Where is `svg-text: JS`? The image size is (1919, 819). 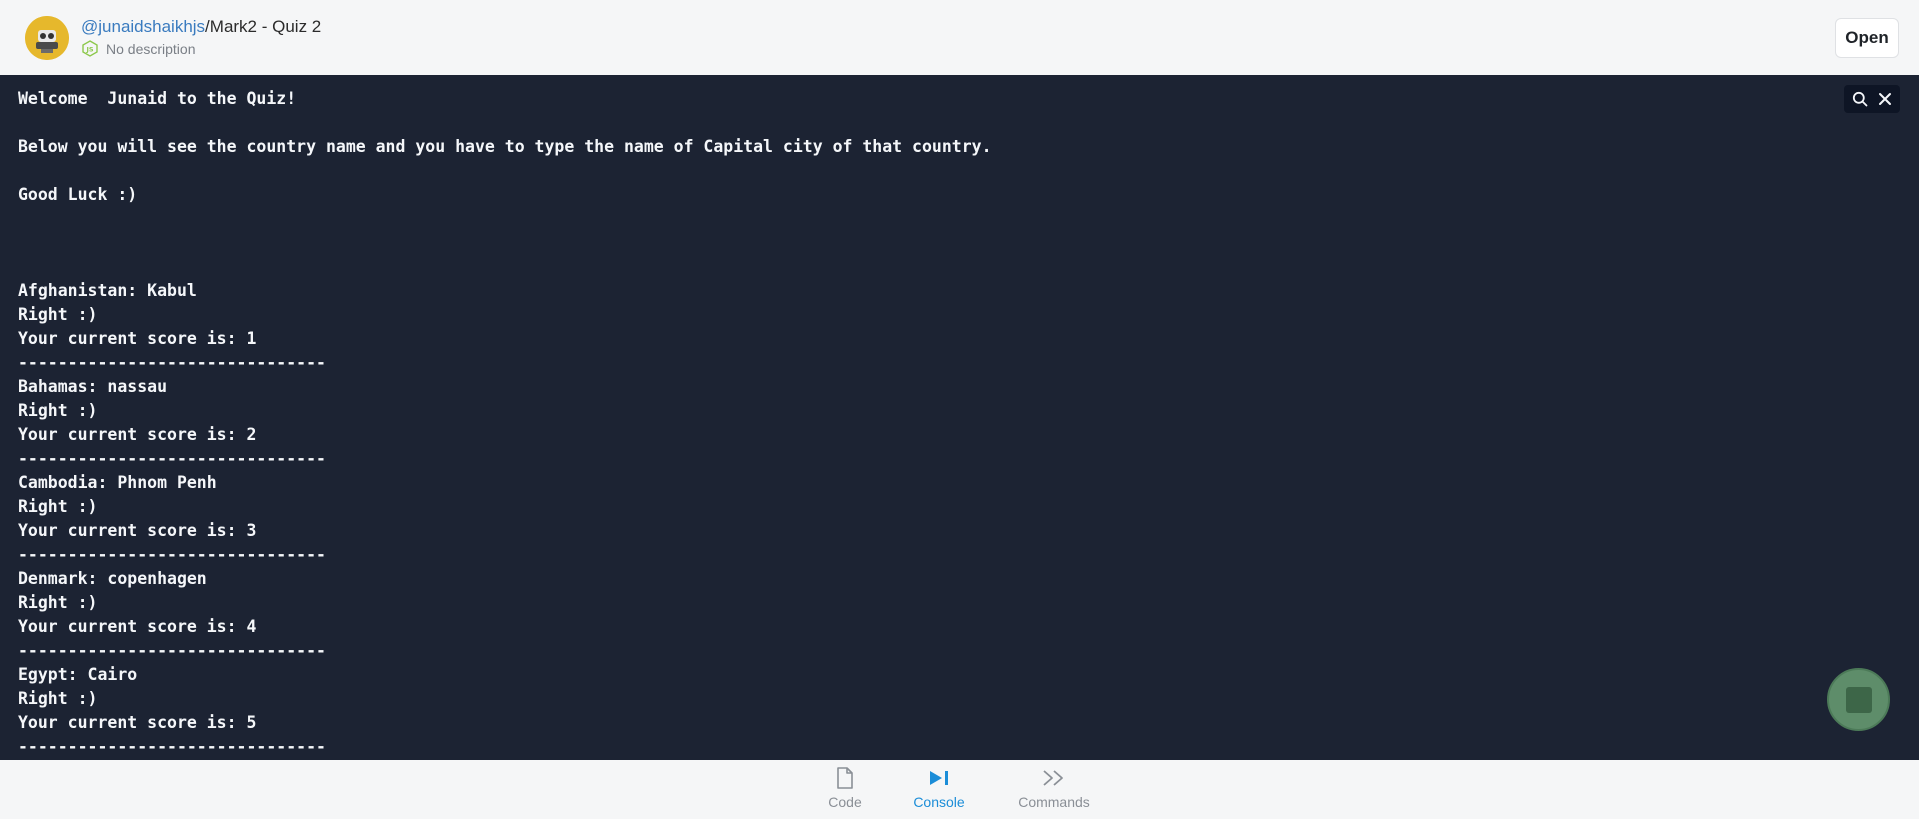
svg-text: JS is located at coordinates (89, 50).